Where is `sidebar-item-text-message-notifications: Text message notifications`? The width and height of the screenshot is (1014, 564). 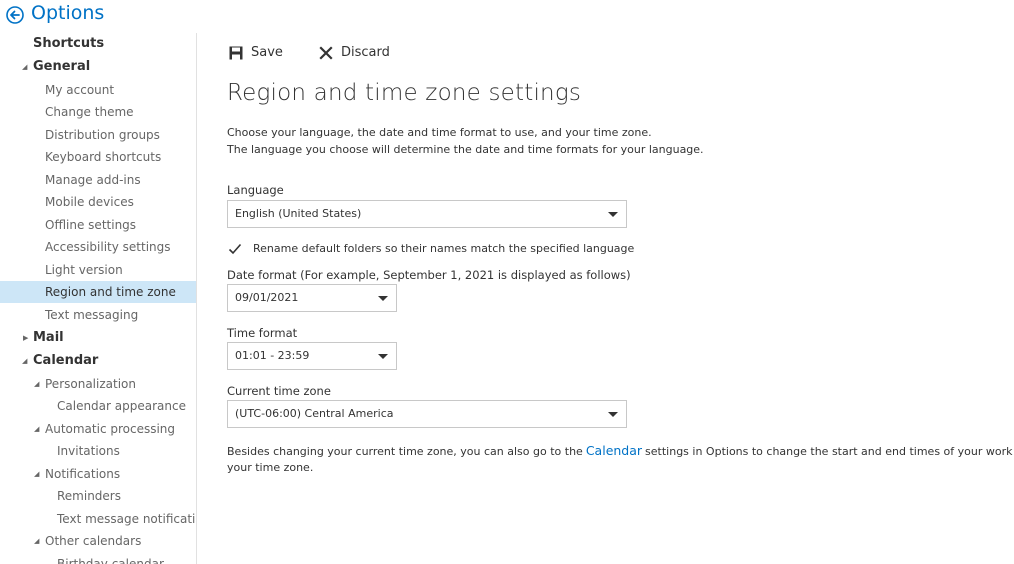 sidebar-item-text-message-notifications: Text message notifications is located at coordinates (98, 519).